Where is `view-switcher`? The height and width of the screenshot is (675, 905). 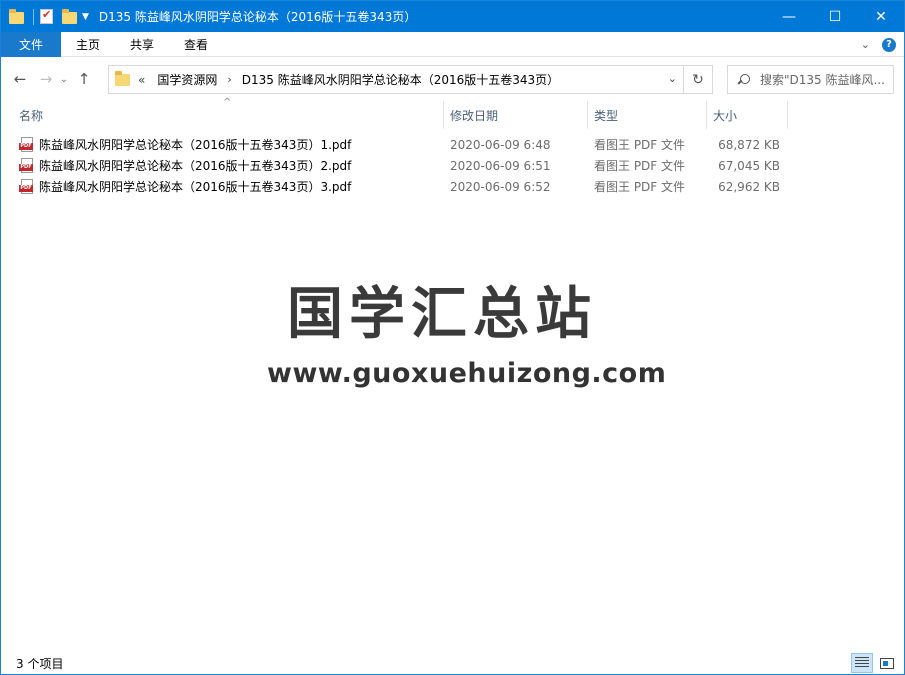
view-switcher is located at coordinates (874, 663).